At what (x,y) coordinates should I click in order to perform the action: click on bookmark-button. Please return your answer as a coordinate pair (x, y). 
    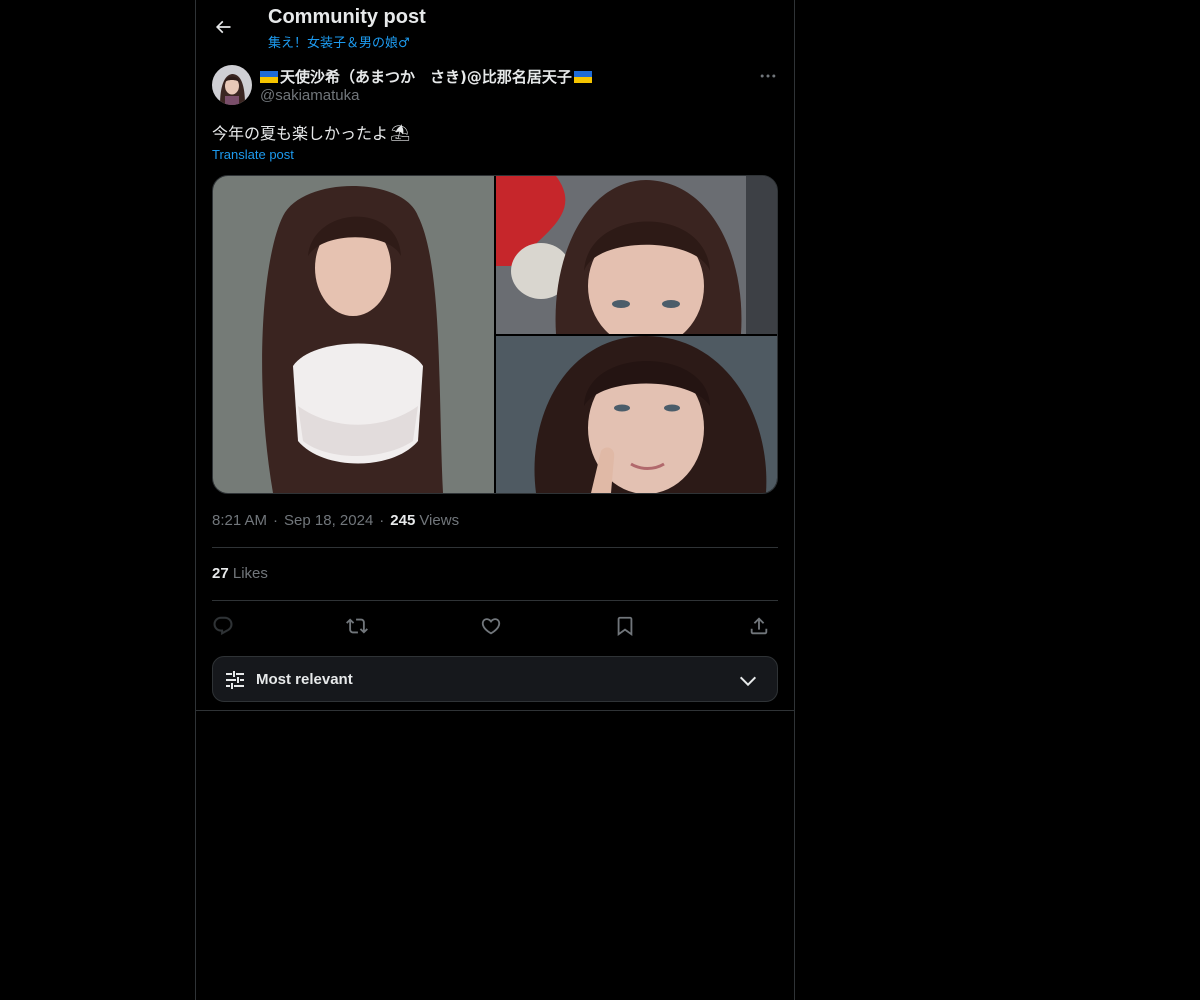
    Looking at the image, I should click on (625, 626).